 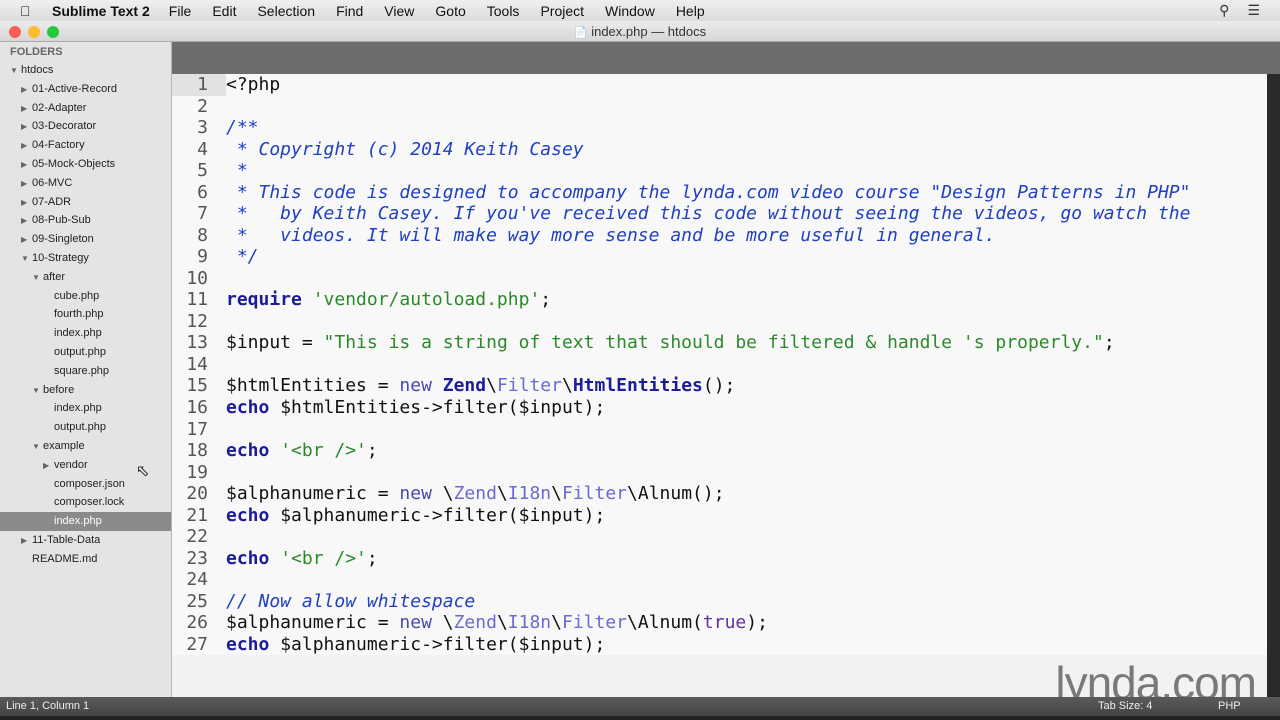 What do you see at coordinates (719, 322) in the screenshot?
I see `code-line: 12` at bounding box center [719, 322].